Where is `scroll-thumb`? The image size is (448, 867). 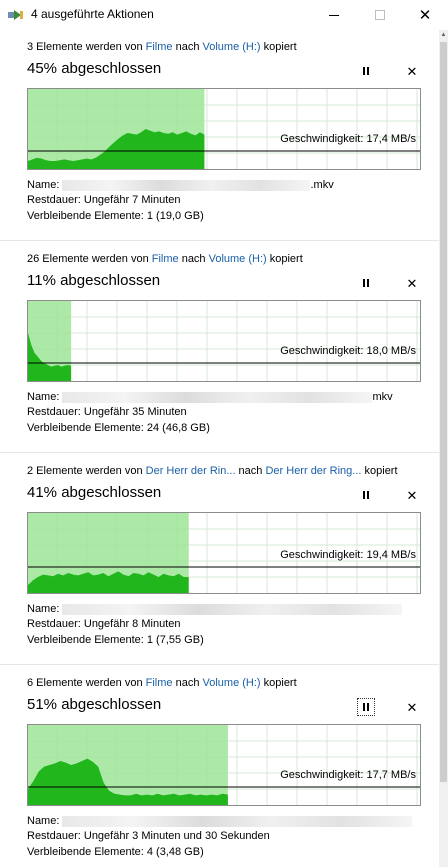
scroll-thumb is located at coordinates (443, 412).